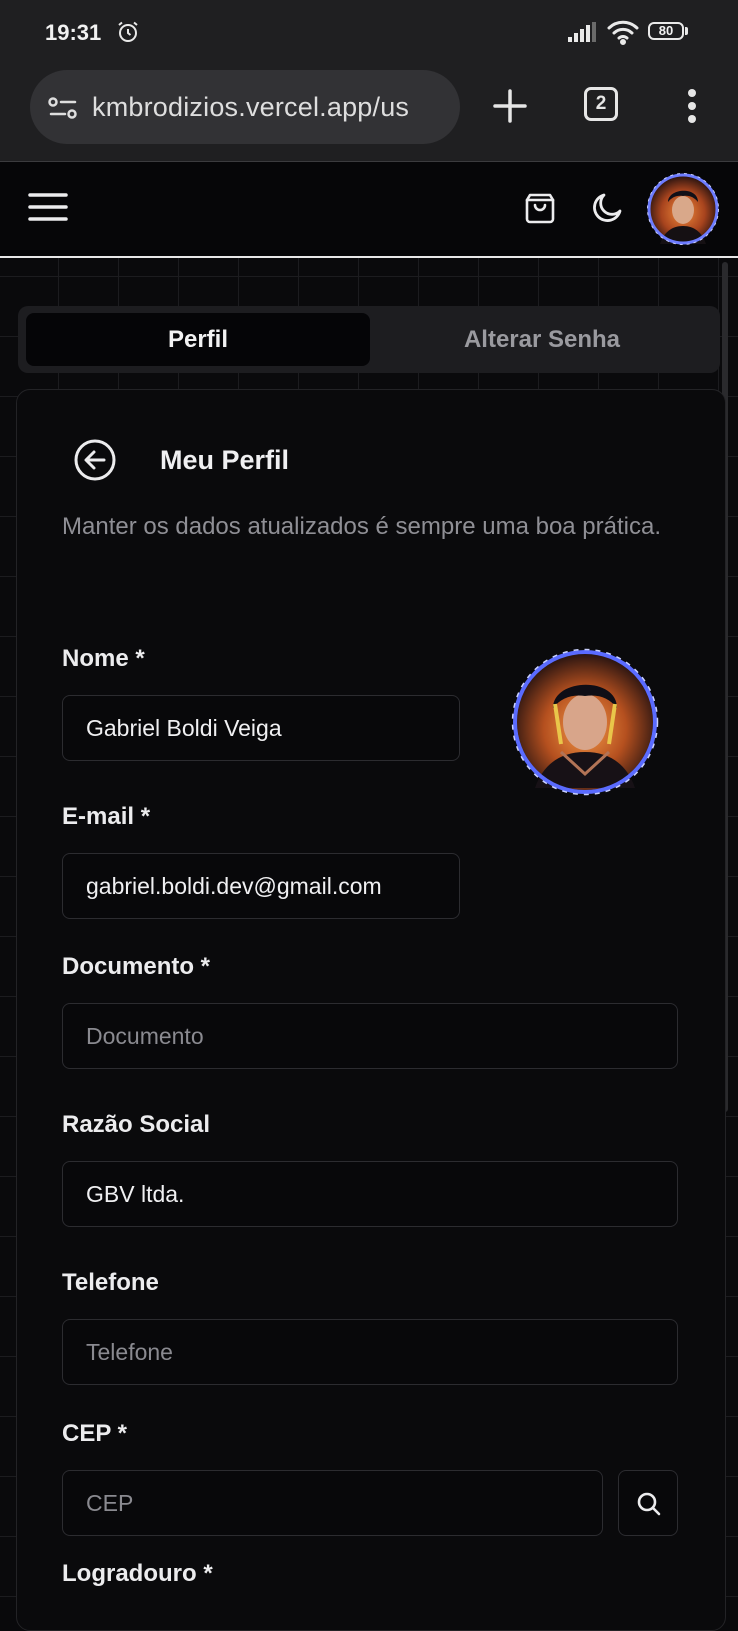 Image resolution: width=738 pixels, height=1631 pixels. I want to click on status-bar: 19:31 80, so click(369, 31).